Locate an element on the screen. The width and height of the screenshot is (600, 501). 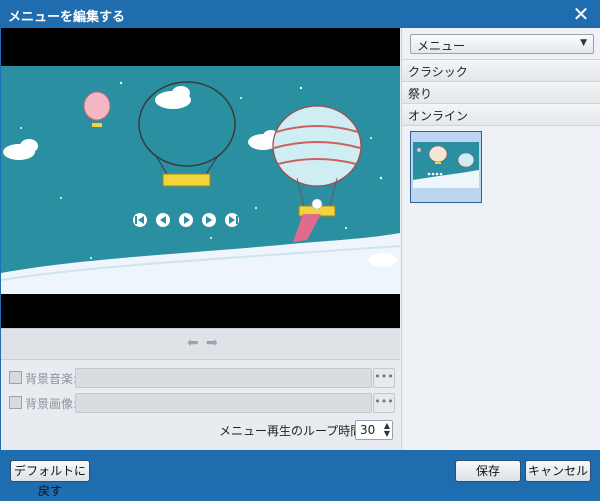
bg-image-browse-button: ••• is located at coordinates (384, 403).